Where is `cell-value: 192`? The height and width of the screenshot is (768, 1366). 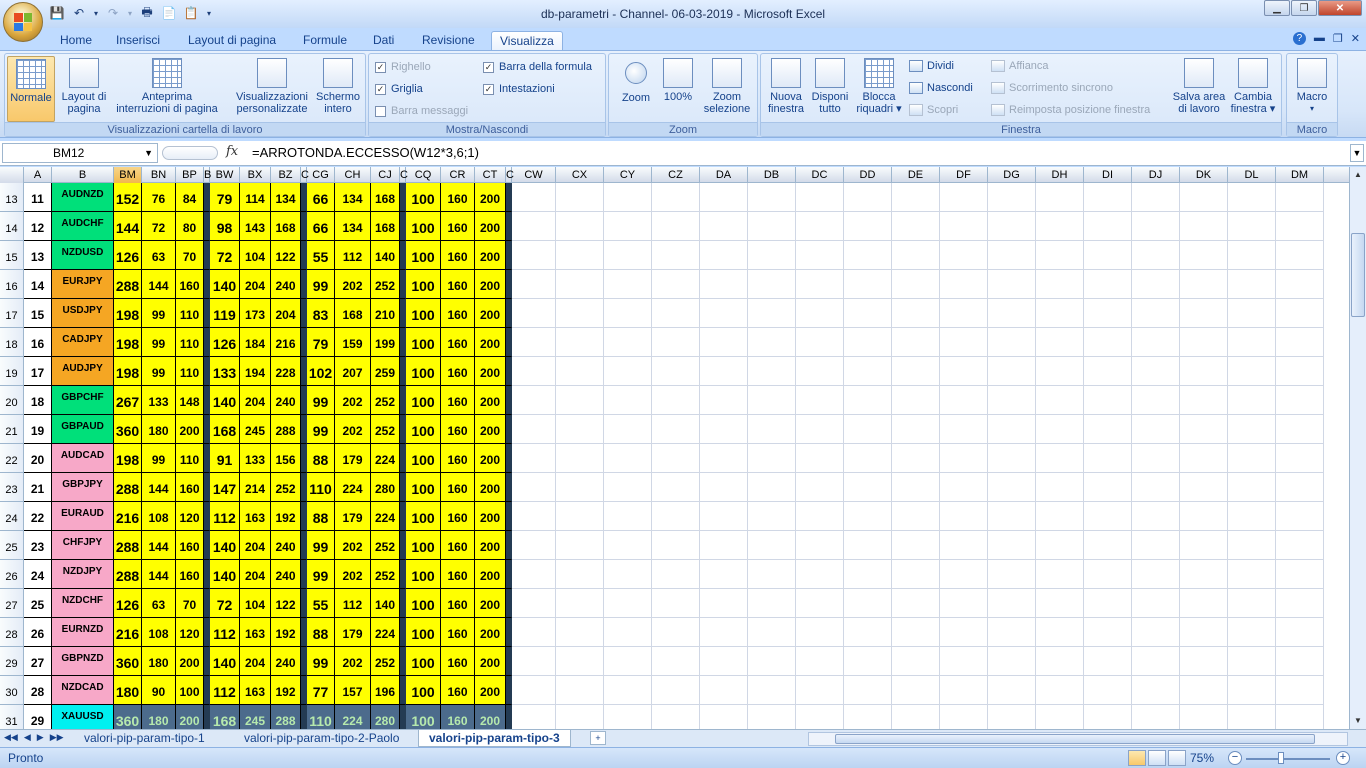
cell-value: 192 is located at coordinates (286, 632).